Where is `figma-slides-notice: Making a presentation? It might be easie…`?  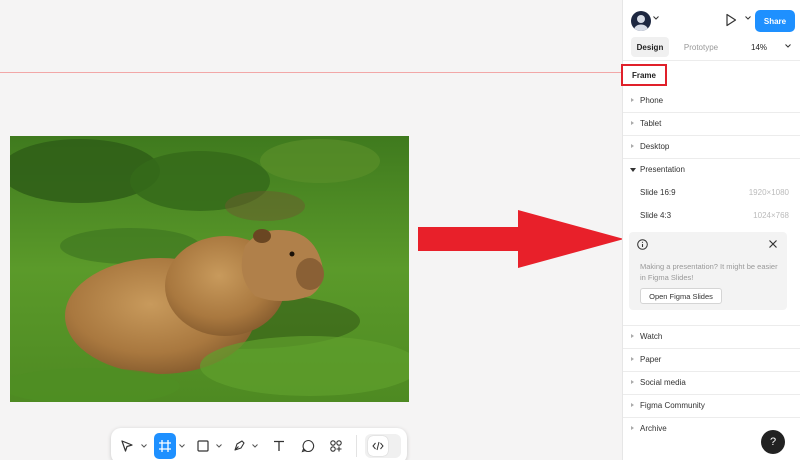
figma-slides-notice: Making a presentation? It might be easie… is located at coordinates (708, 271).